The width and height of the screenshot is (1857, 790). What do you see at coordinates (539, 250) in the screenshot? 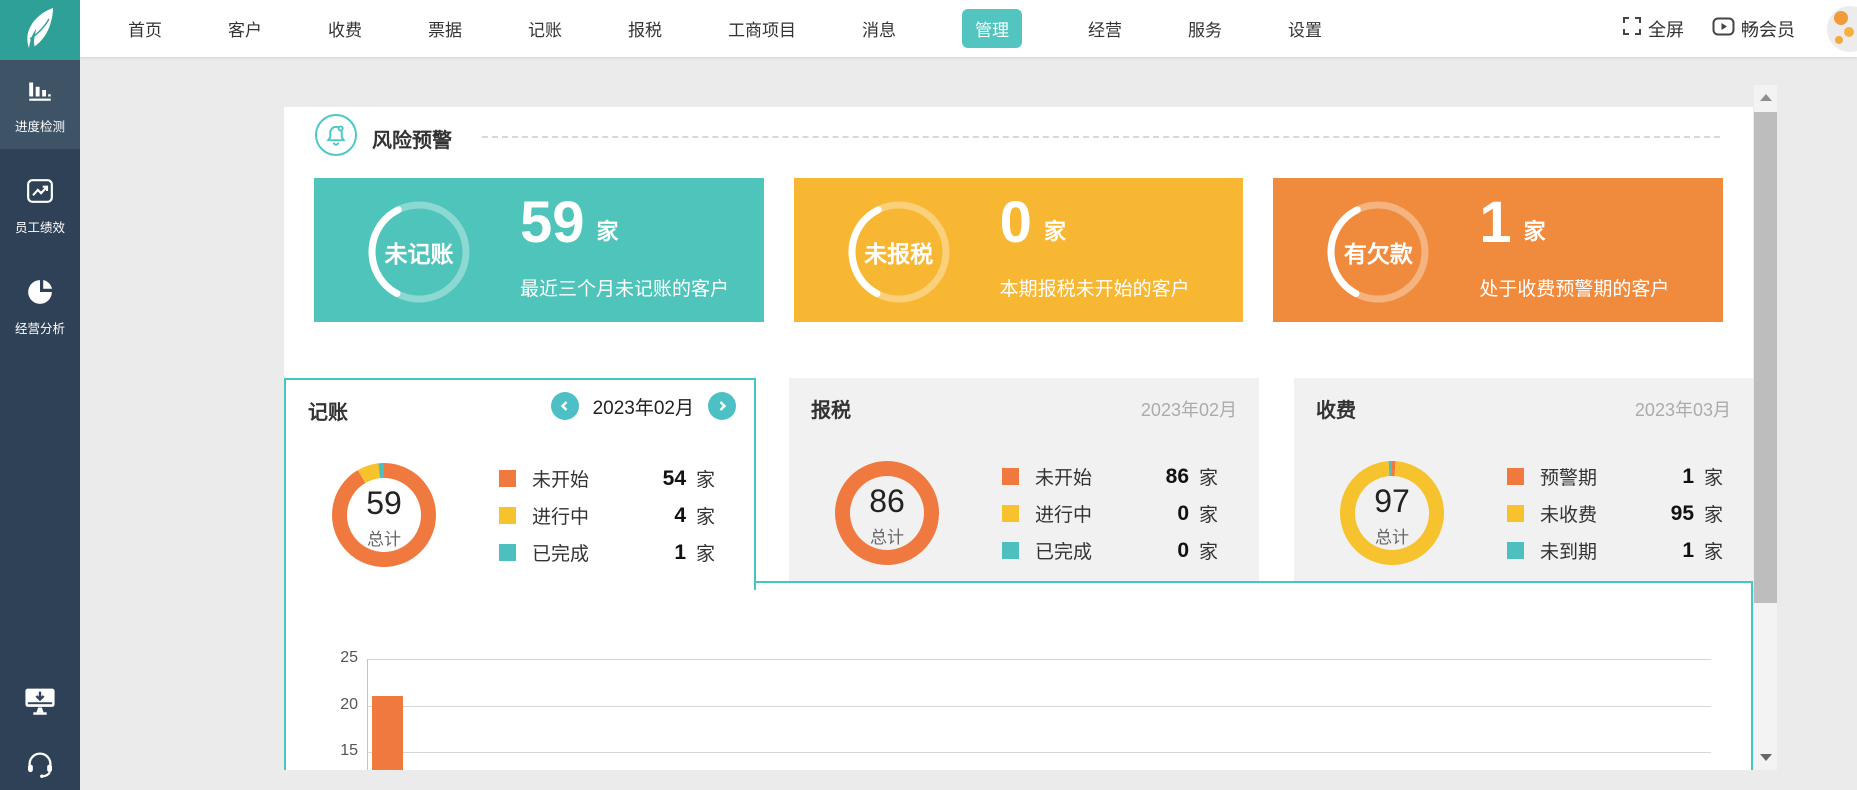
I see `risk-card-unbooked: 未记账 59 家 最近三个月未记账的客户` at bounding box center [539, 250].